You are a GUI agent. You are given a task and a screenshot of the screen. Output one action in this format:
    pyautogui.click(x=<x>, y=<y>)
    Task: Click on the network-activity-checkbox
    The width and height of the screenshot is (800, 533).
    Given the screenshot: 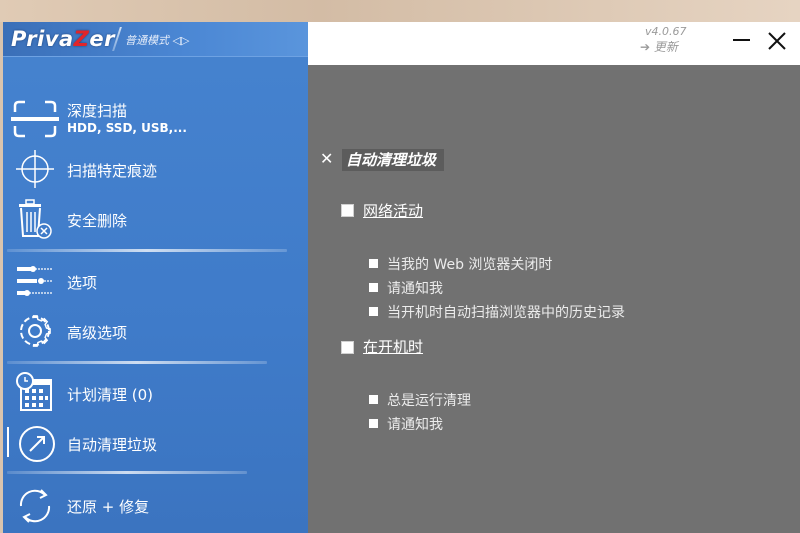 What is the action you would take?
    pyautogui.click(x=347, y=210)
    